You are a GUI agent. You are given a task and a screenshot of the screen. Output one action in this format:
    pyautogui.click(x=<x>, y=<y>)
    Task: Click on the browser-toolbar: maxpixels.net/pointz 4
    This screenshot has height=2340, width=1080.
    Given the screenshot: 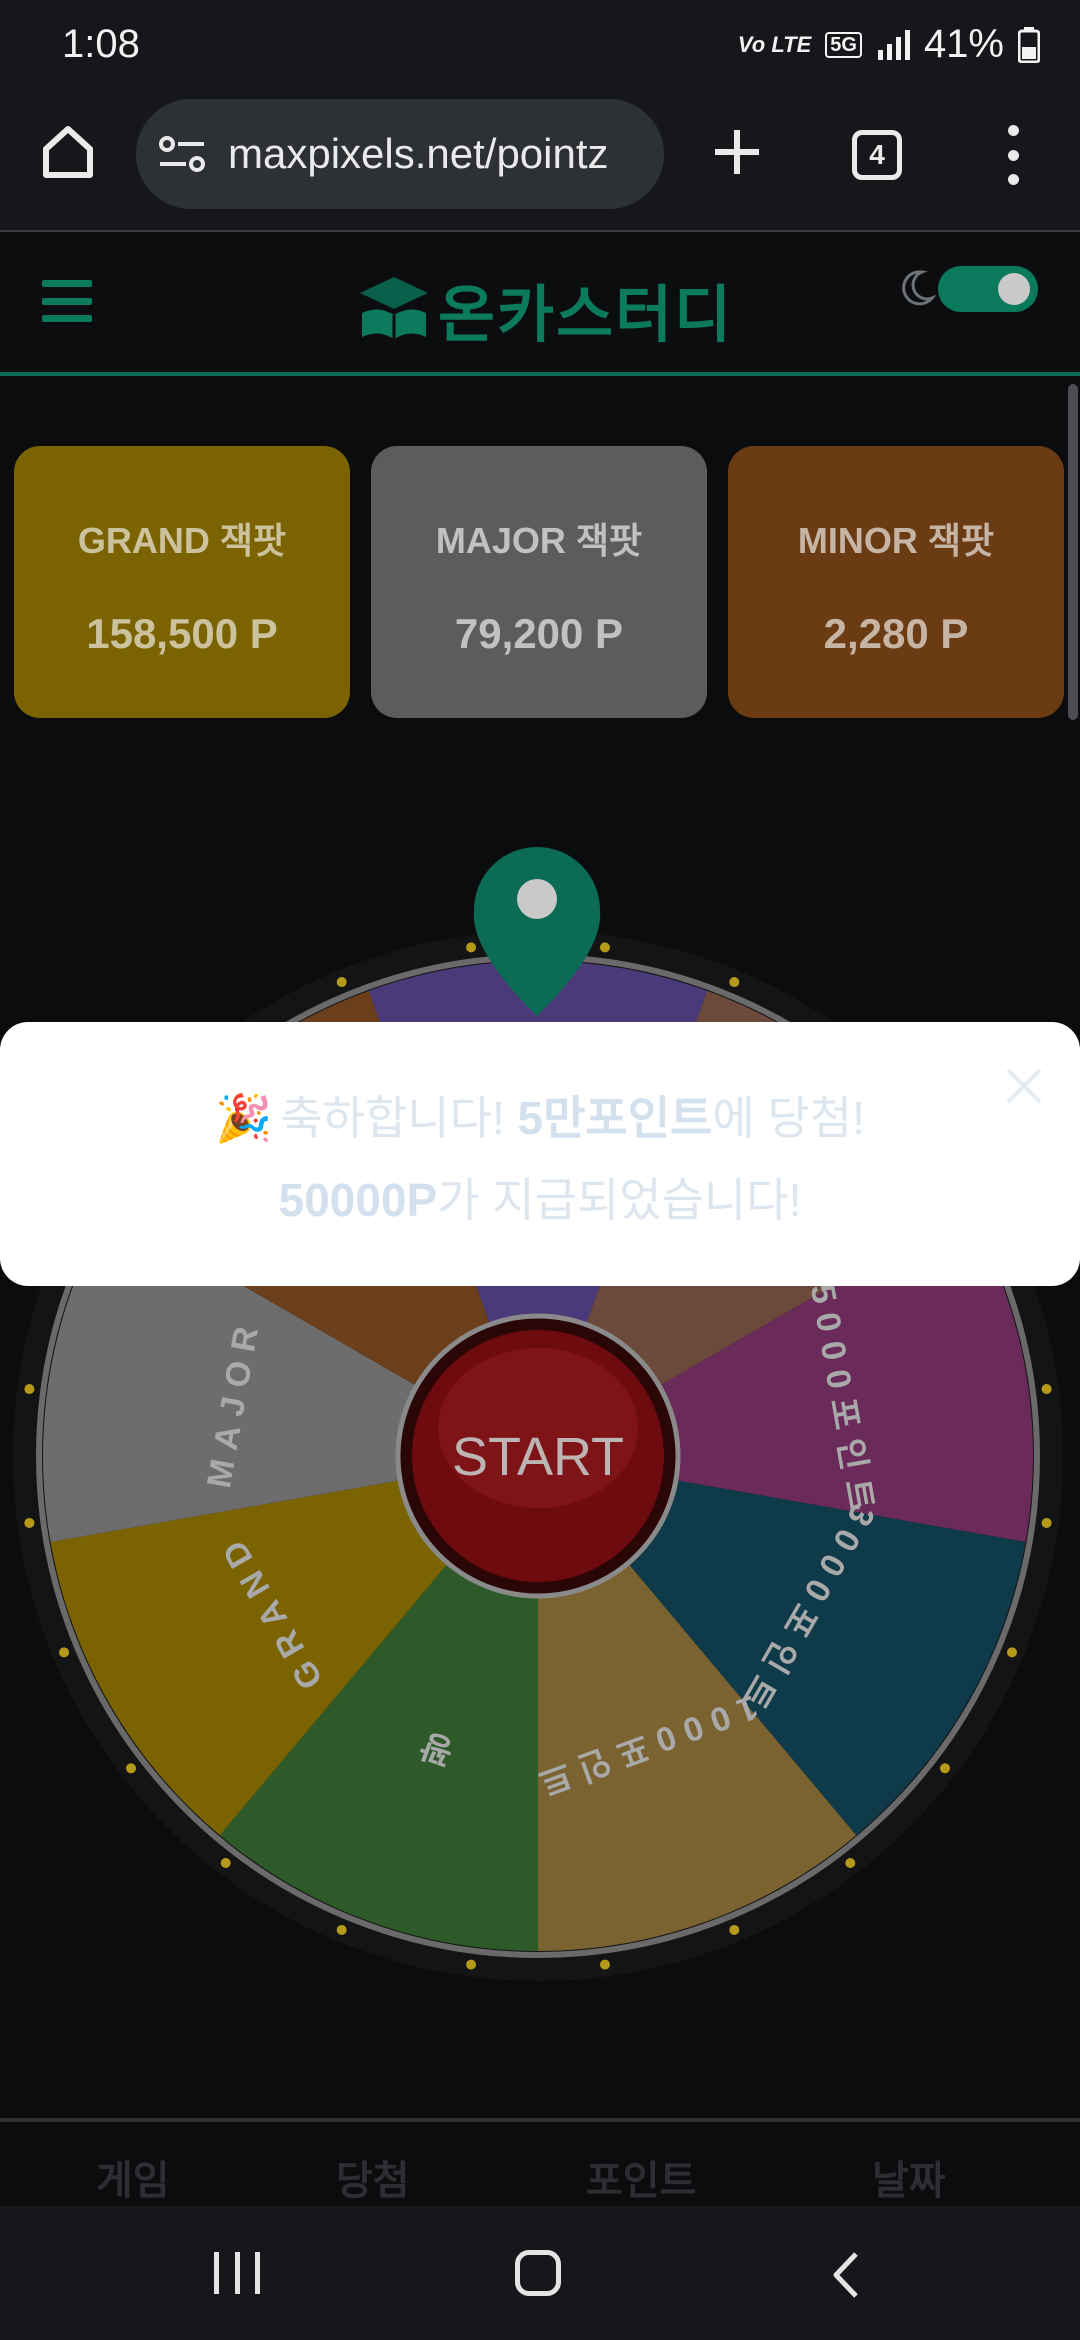 What is the action you would take?
    pyautogui.click(x=540, y=163)
    